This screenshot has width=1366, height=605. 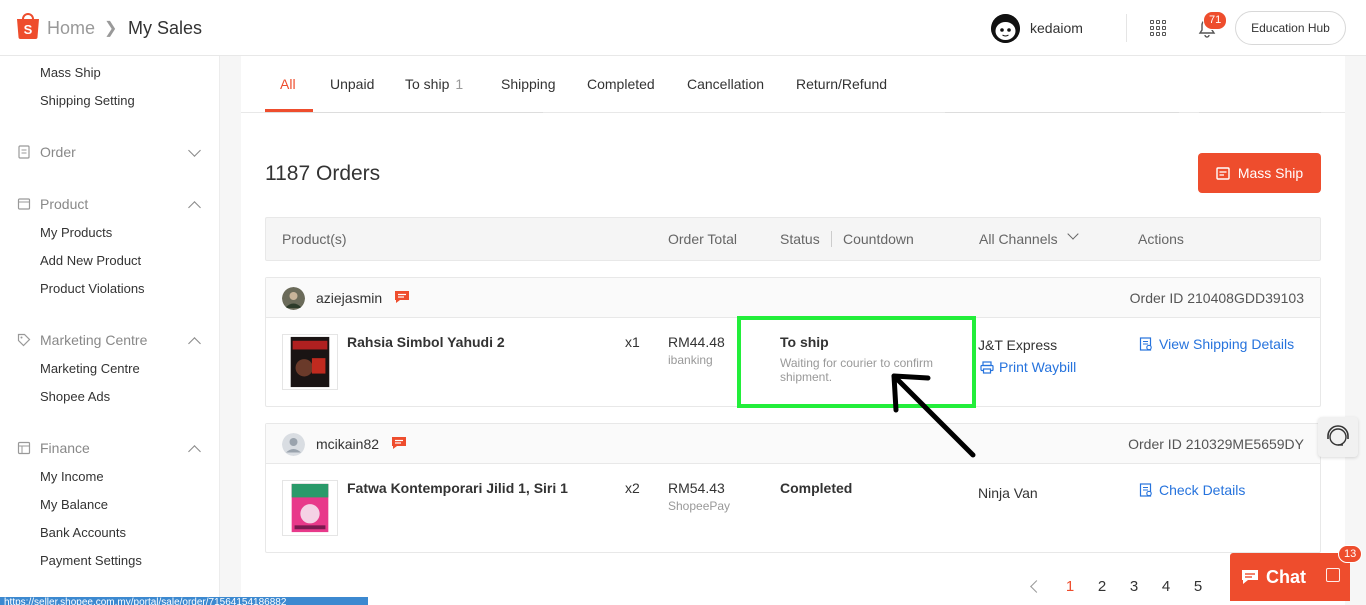 What do you see at coordinates (1126, 28) in the screenshot?
I see `header-divider` at bounding box center [1126, 28].